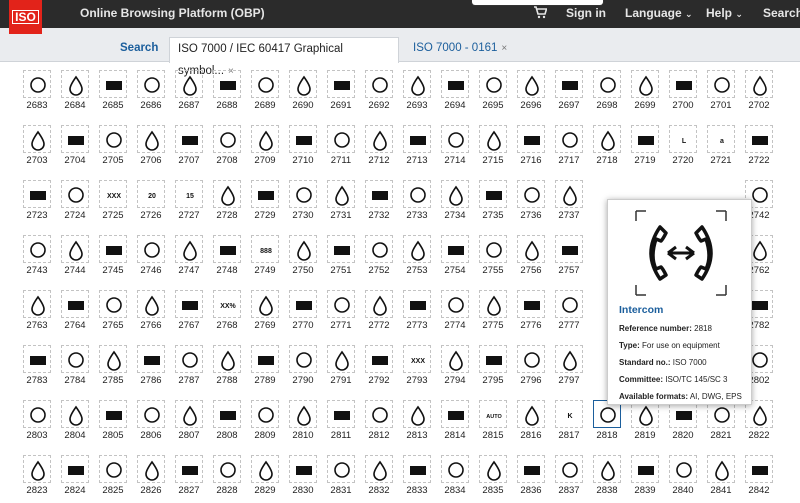 This screenshot has width=800, height=503. I want to click on symbol-tile-2837: 2837, so click(569, 477).